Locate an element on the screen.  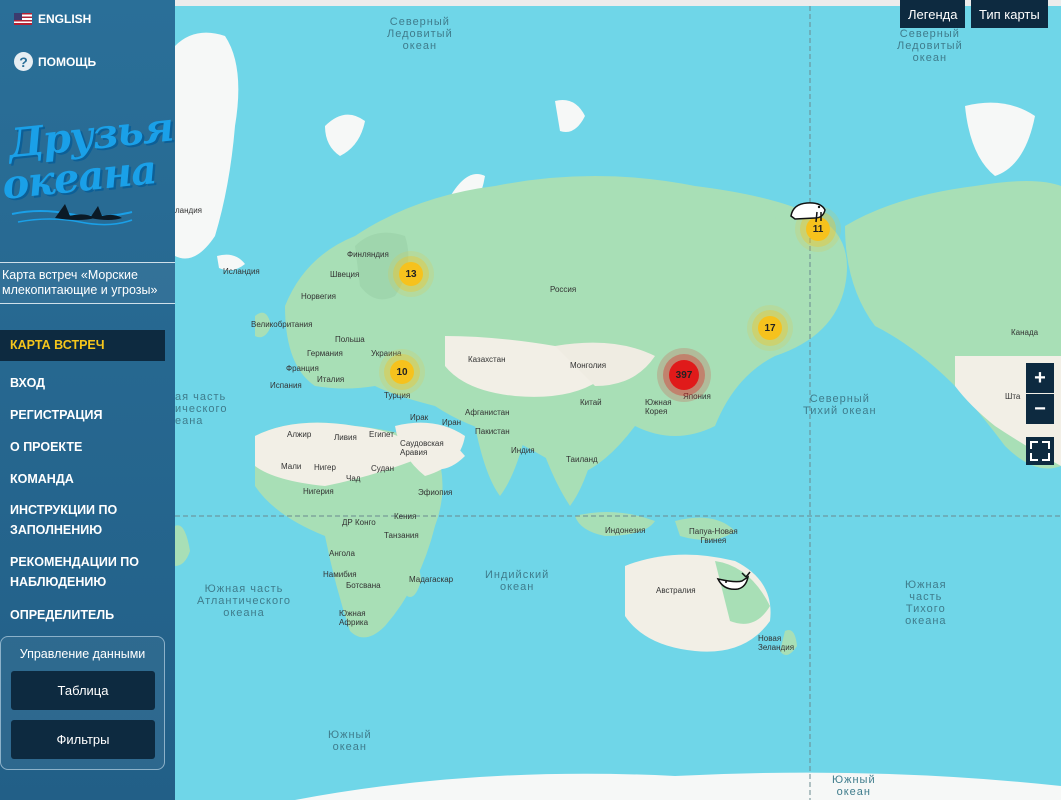
fullscreen-icon is located at coordinates (1034, 445).